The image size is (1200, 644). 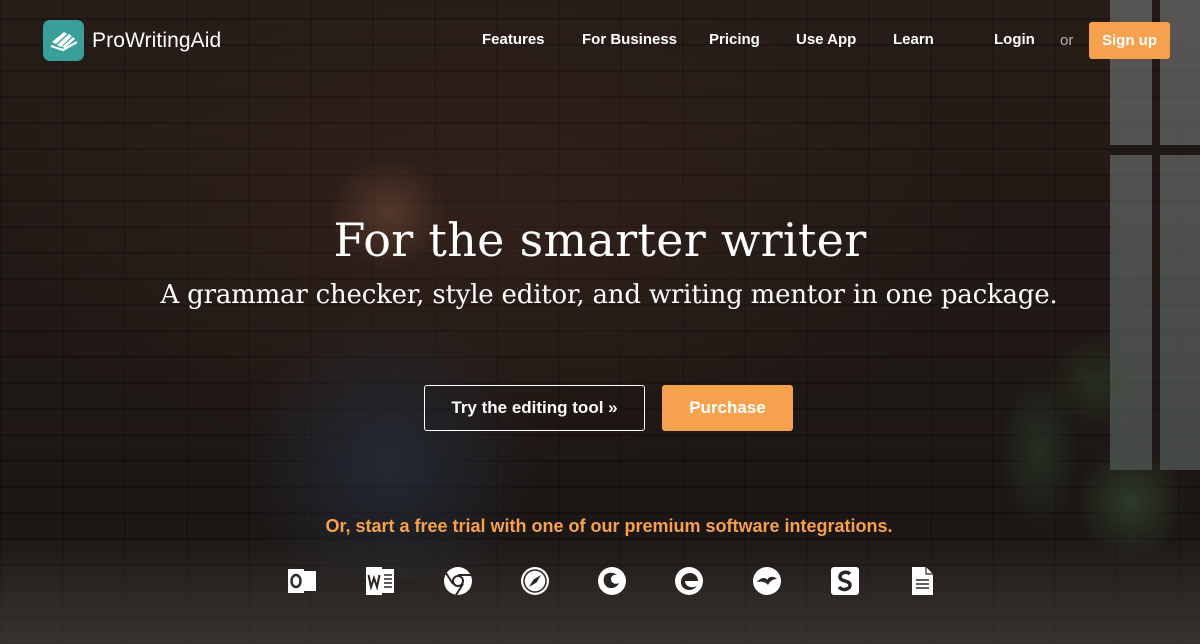 What do you see at coordinates (1067, 40) in the screenshot?
I see `or-separator: or` at bounding box center [1067, 40].